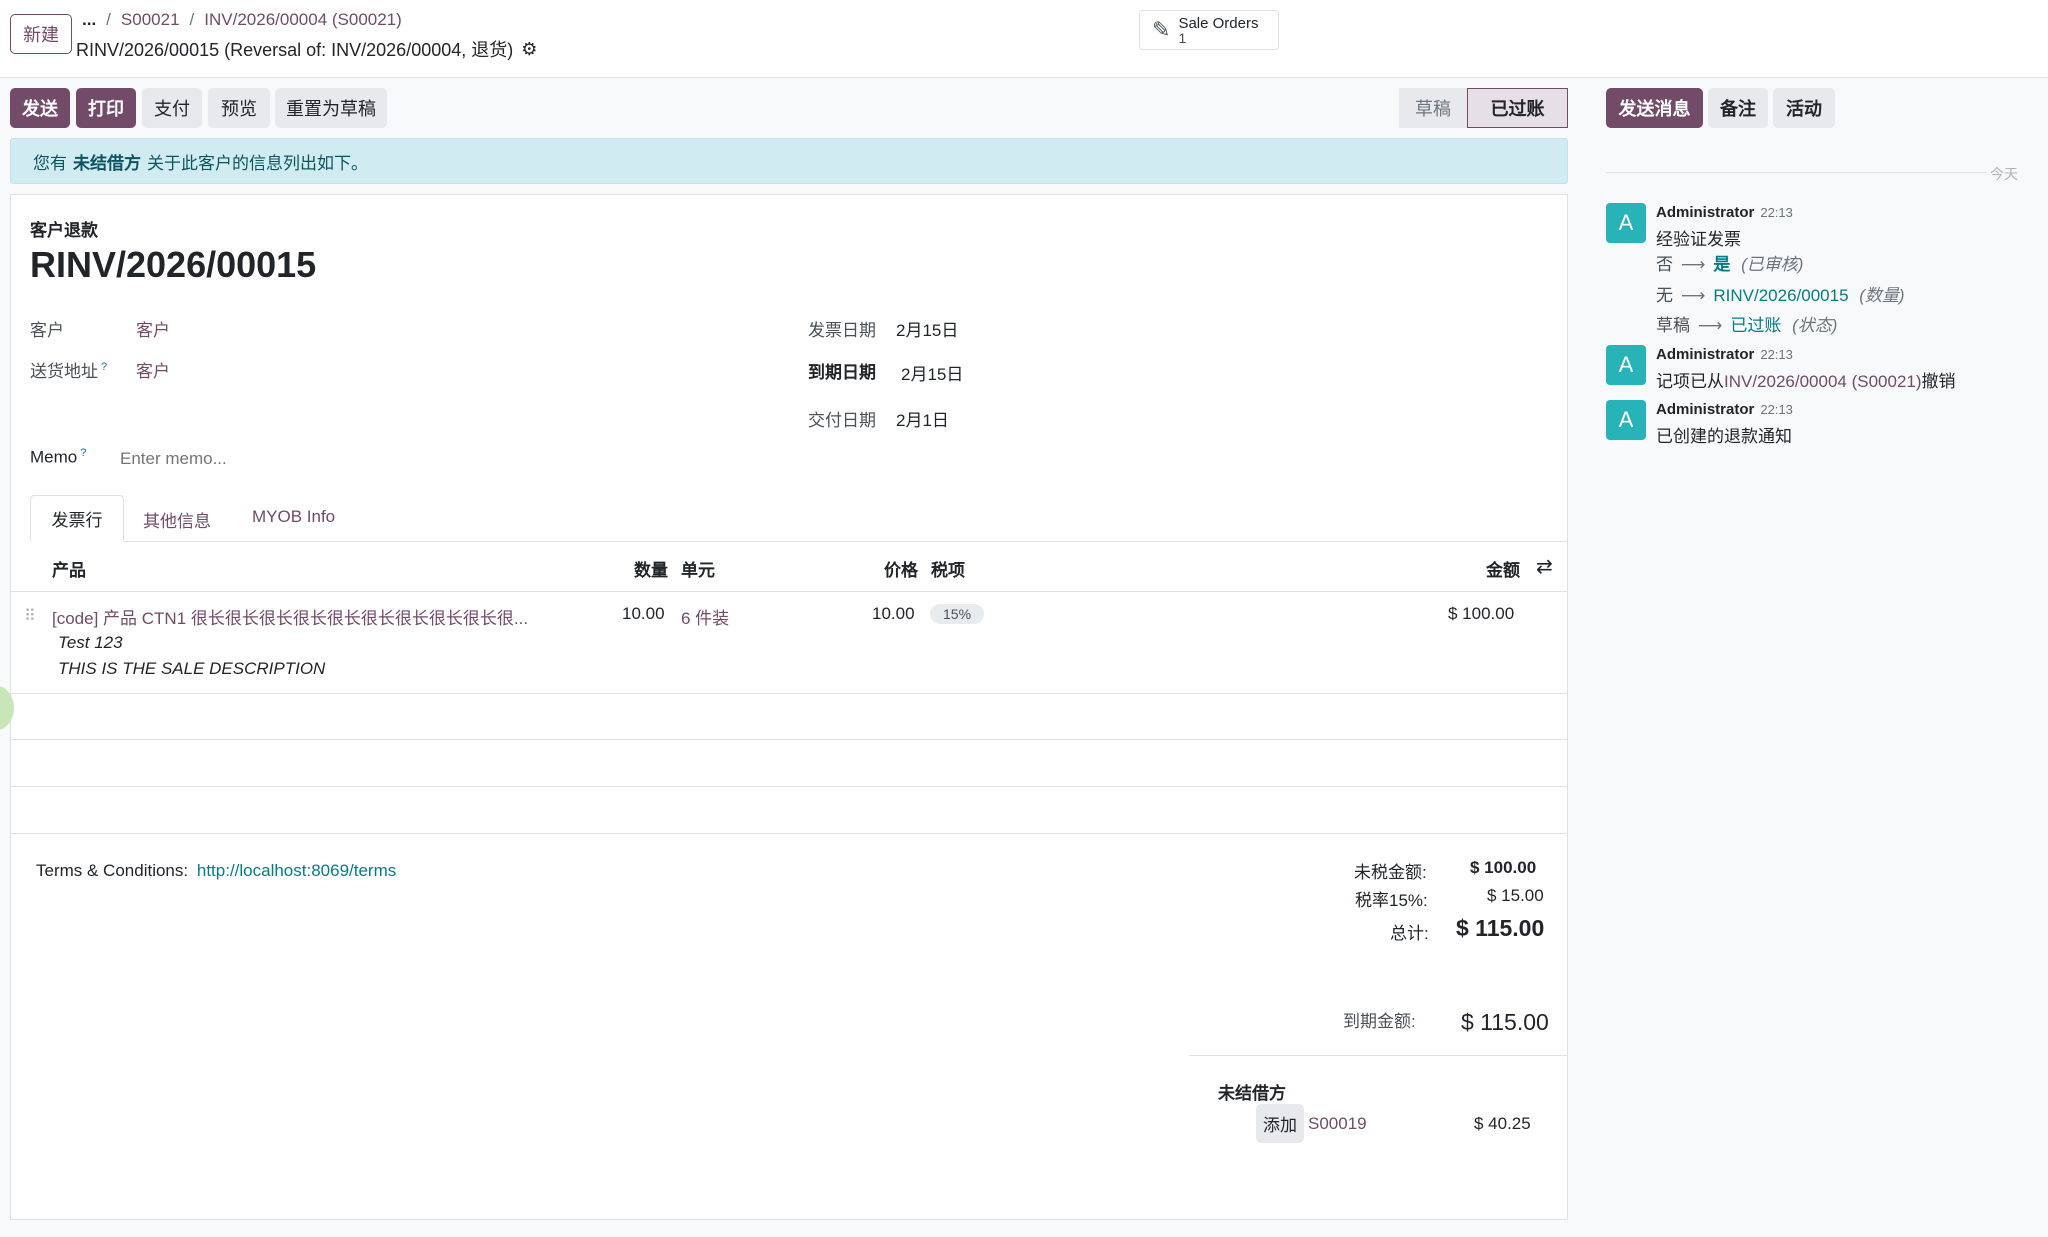 The width and height of the screenshot is (2048, 1237). What do you see at coordinates (1337, 1124) in the screenshot?
I see `outstanding-ref: S00019` at bounding box center [1337, 1124].